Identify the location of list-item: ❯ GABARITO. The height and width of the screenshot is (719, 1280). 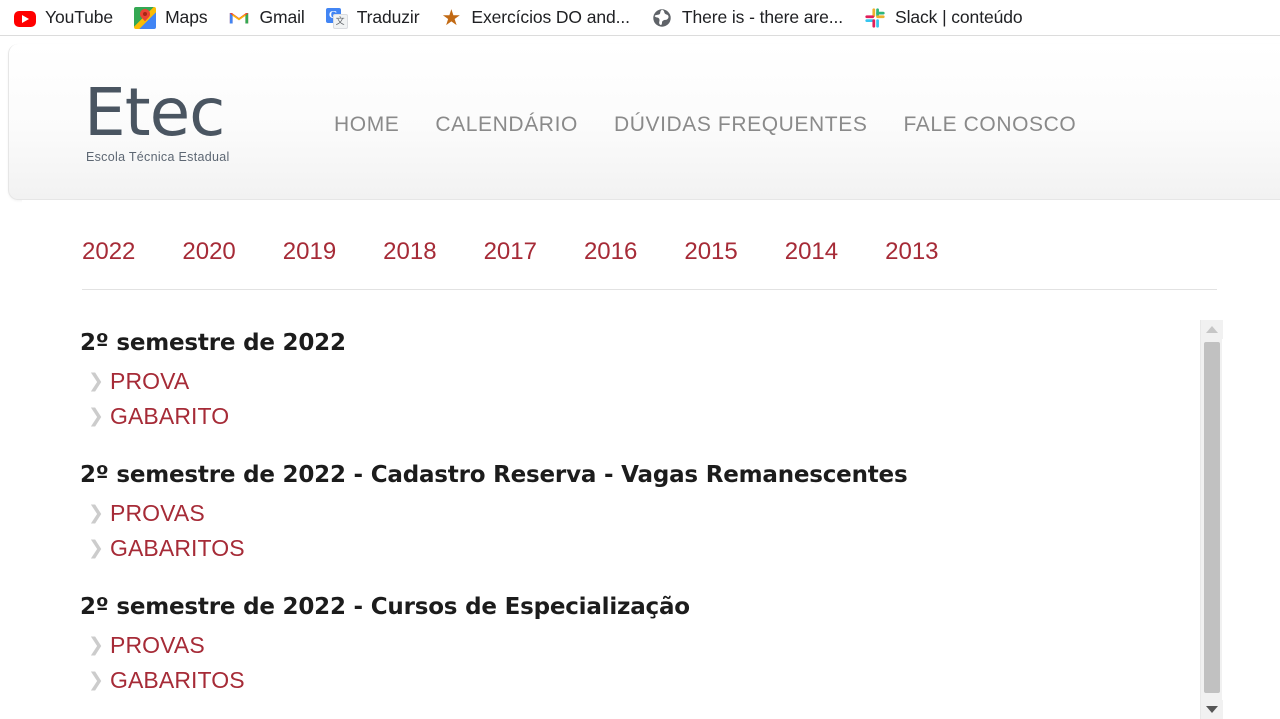
(650, 416).